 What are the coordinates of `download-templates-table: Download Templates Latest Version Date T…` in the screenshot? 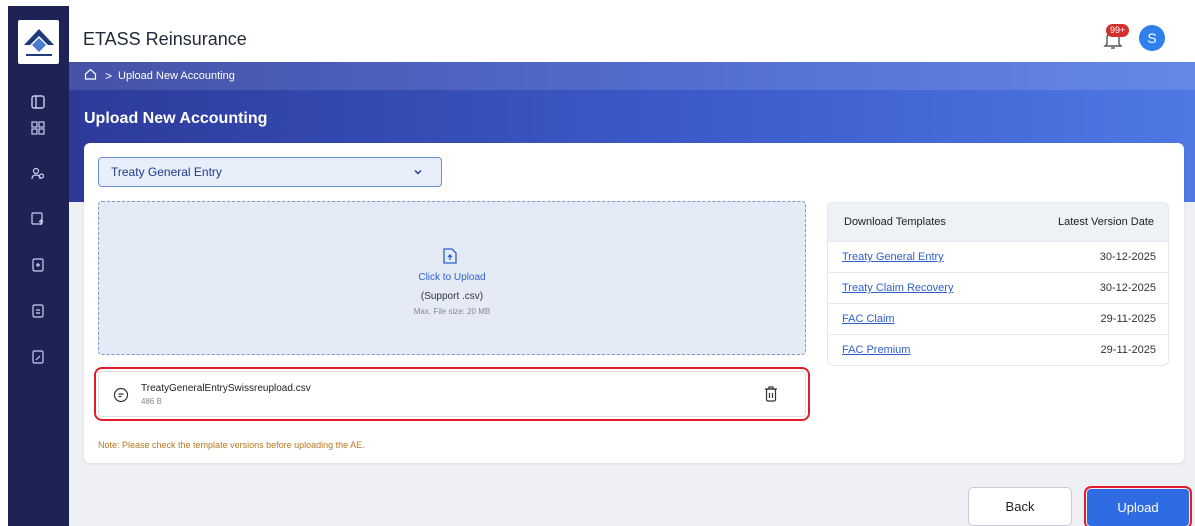 It's located at (998, 284).